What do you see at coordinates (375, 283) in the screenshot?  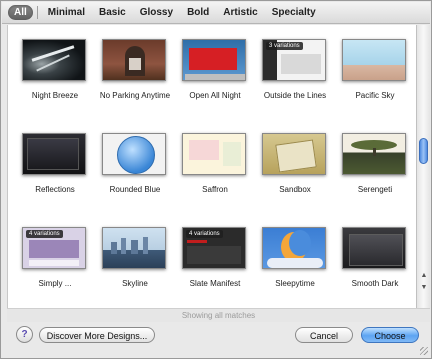 I see `theme-name: Smooth Dark` at bounding box center [375, 283].